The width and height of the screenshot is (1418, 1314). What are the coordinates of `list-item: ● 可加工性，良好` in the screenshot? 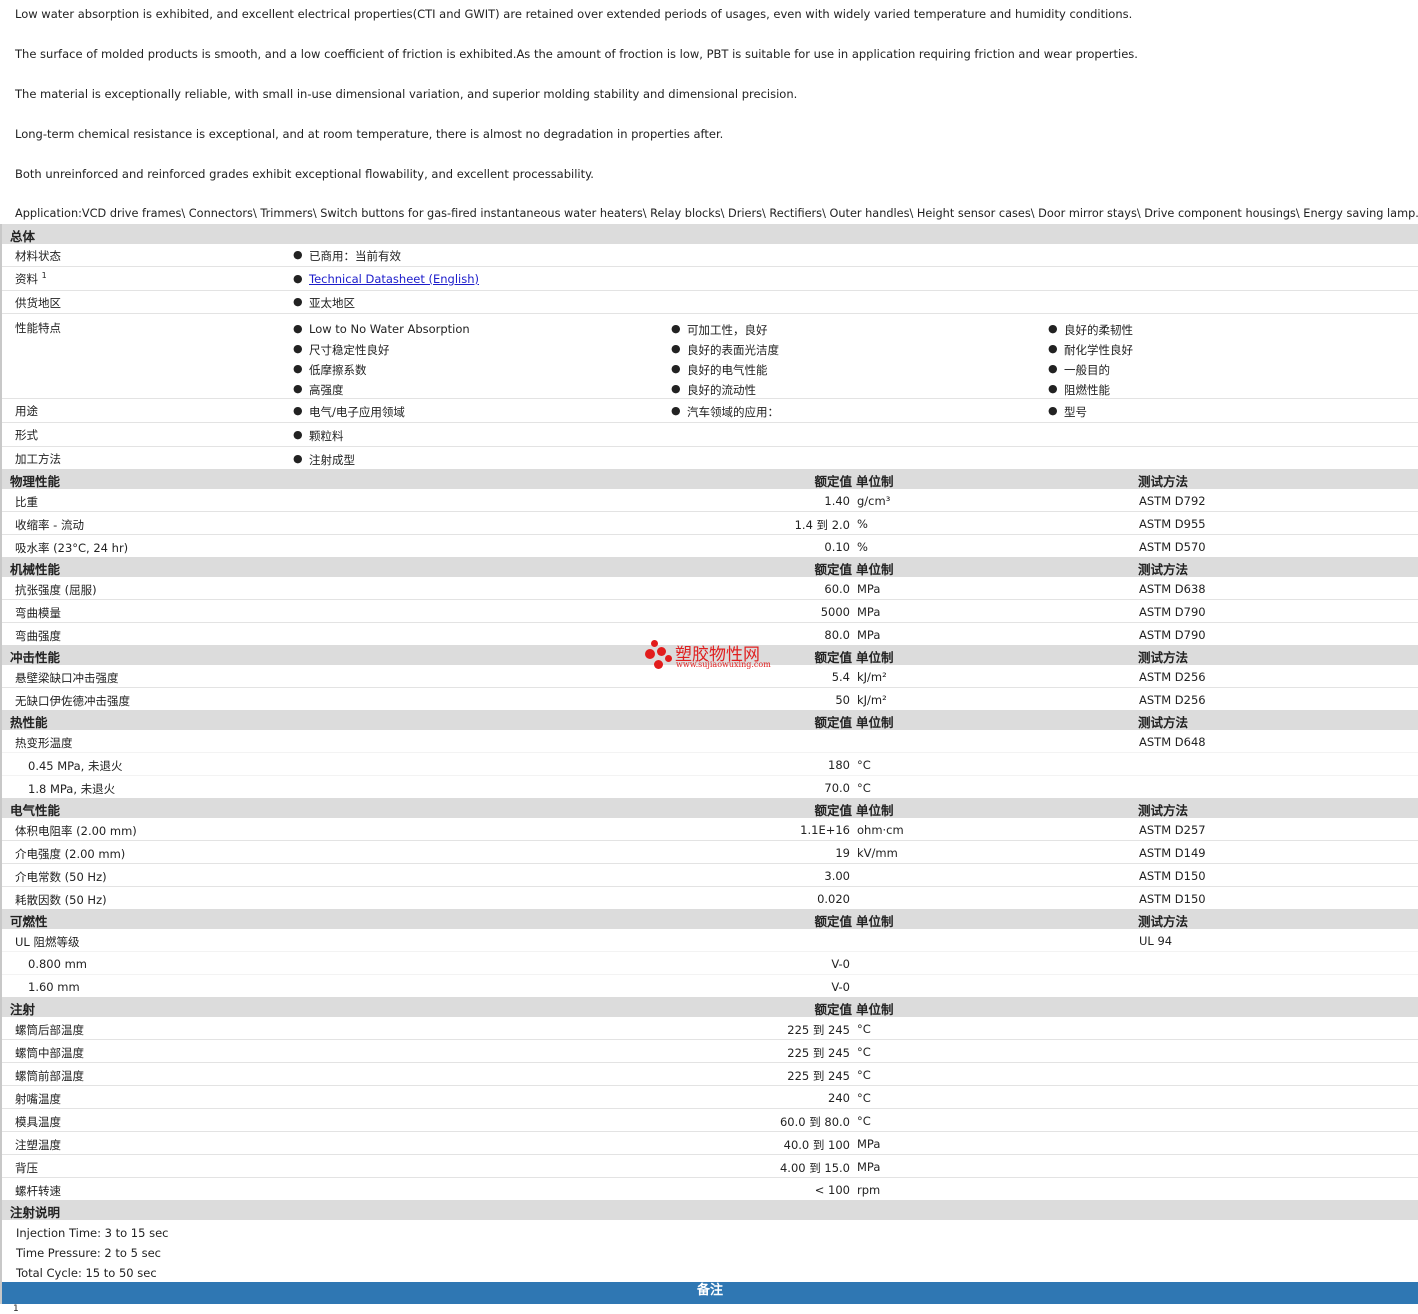 It's located at (719, 330).